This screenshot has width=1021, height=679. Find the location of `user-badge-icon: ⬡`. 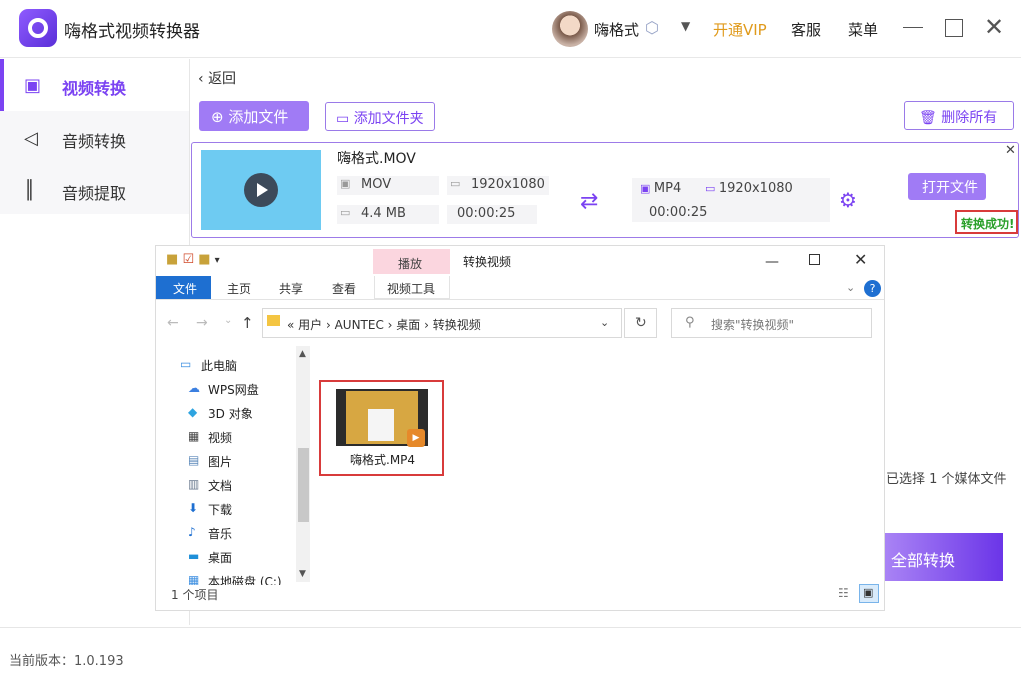

user-badge-icon: ⬡ is located at coordinates (652, 27).